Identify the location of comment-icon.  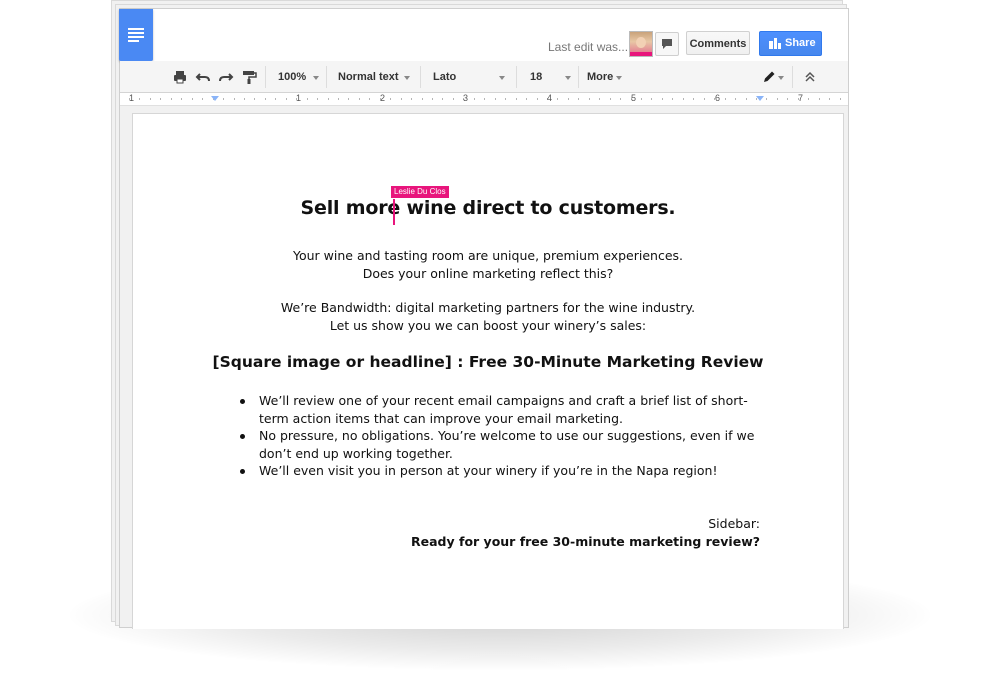
(667, 44).